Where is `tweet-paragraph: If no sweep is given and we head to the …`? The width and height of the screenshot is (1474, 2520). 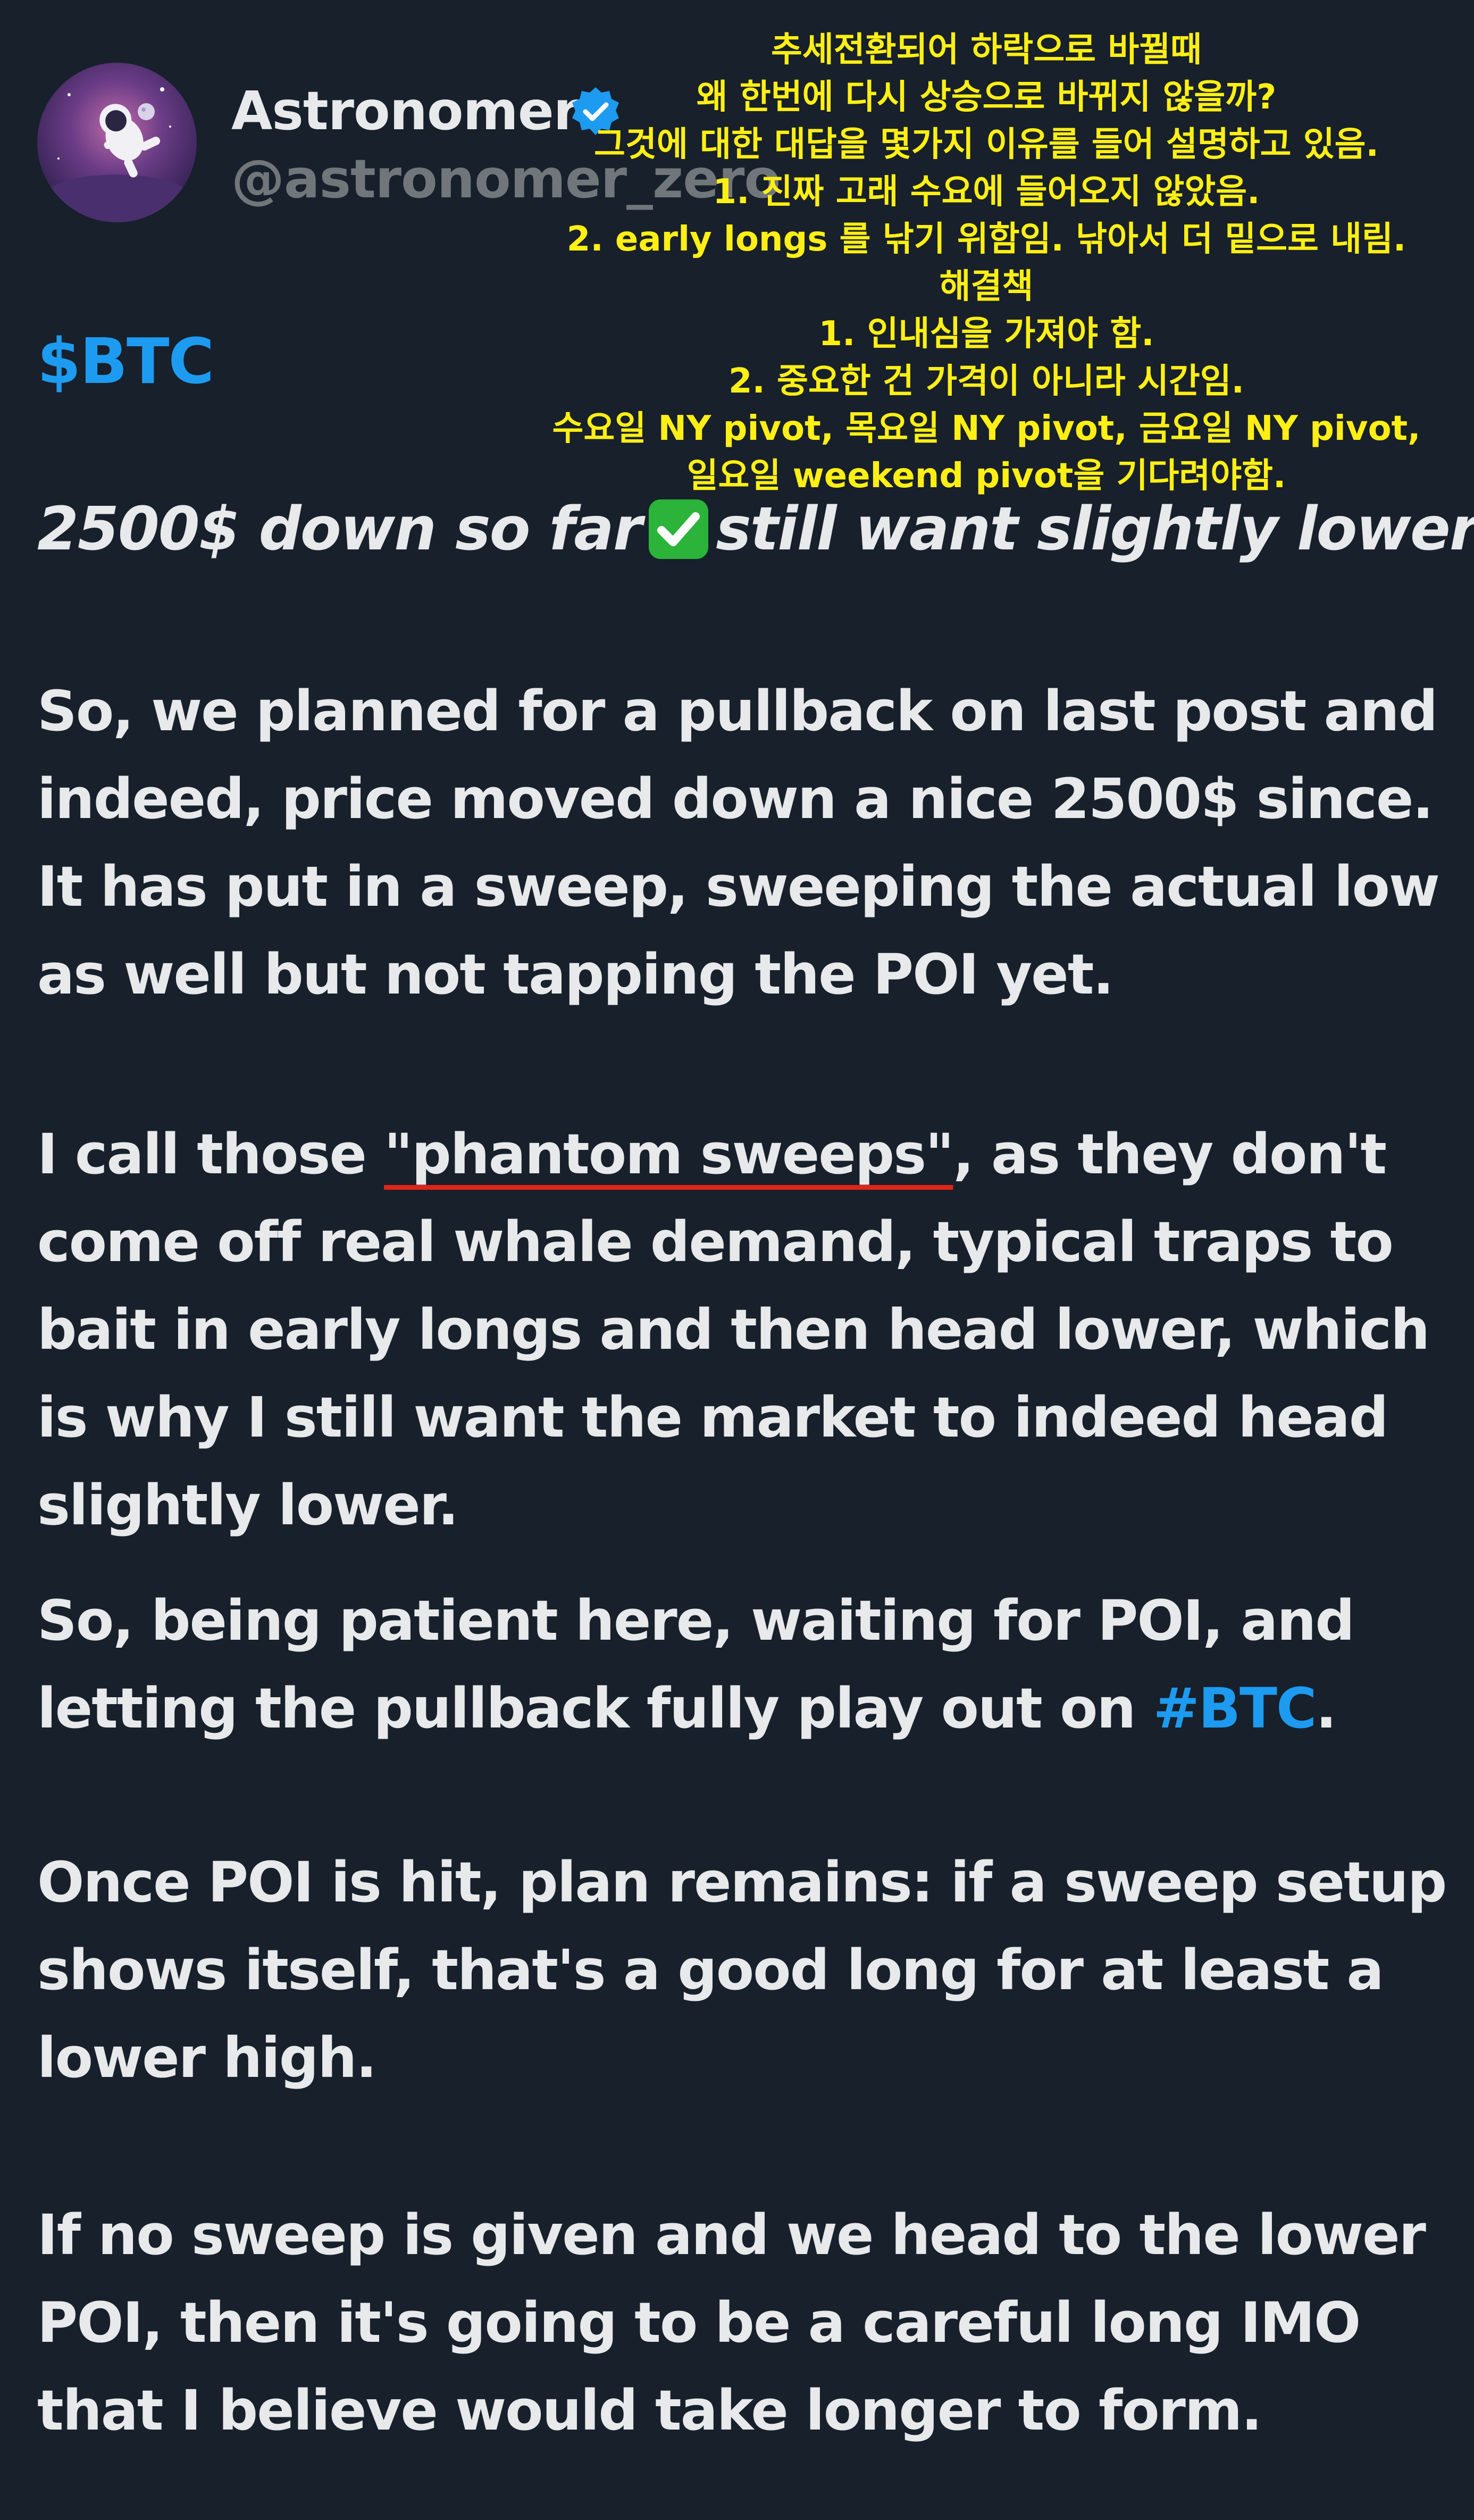 tweet-paragraph: If no sweep is given and we head to the … is located at coordinates (745, 2323).